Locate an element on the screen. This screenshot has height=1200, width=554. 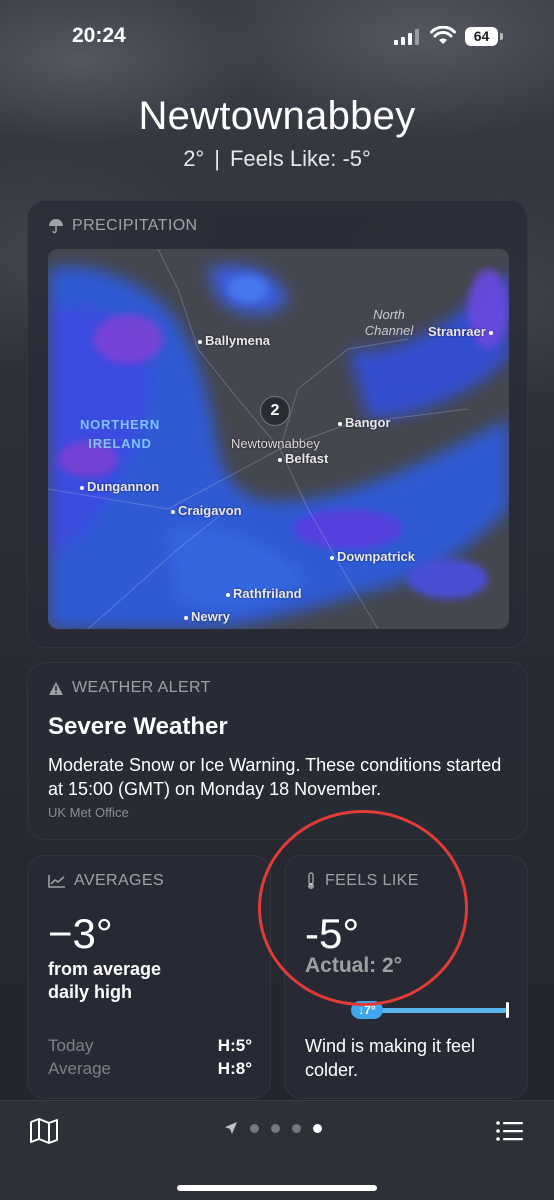
map-label-belfast: Belfast is located at coordinates (303, 458).